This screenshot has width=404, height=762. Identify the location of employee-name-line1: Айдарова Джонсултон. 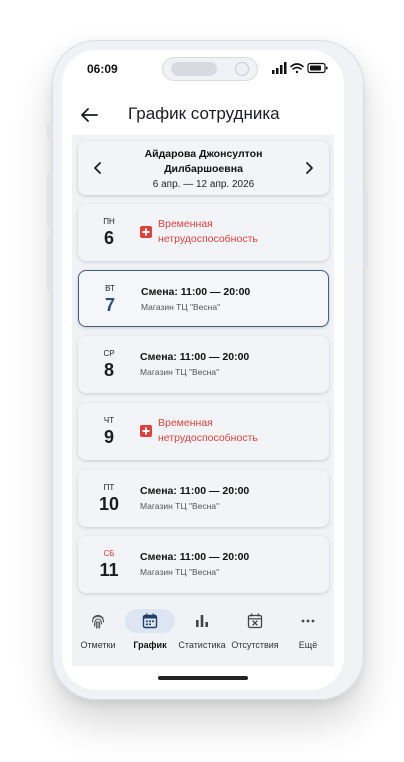
(203, 154).